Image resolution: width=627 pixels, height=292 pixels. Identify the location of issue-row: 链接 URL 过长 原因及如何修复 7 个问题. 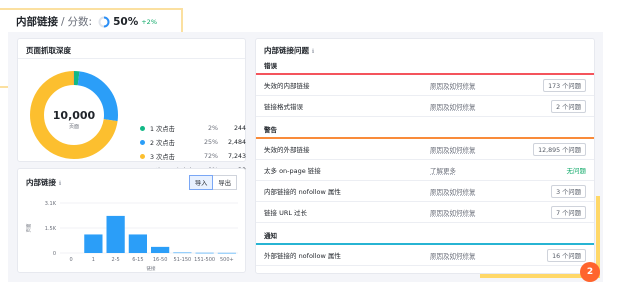
(425, 212).